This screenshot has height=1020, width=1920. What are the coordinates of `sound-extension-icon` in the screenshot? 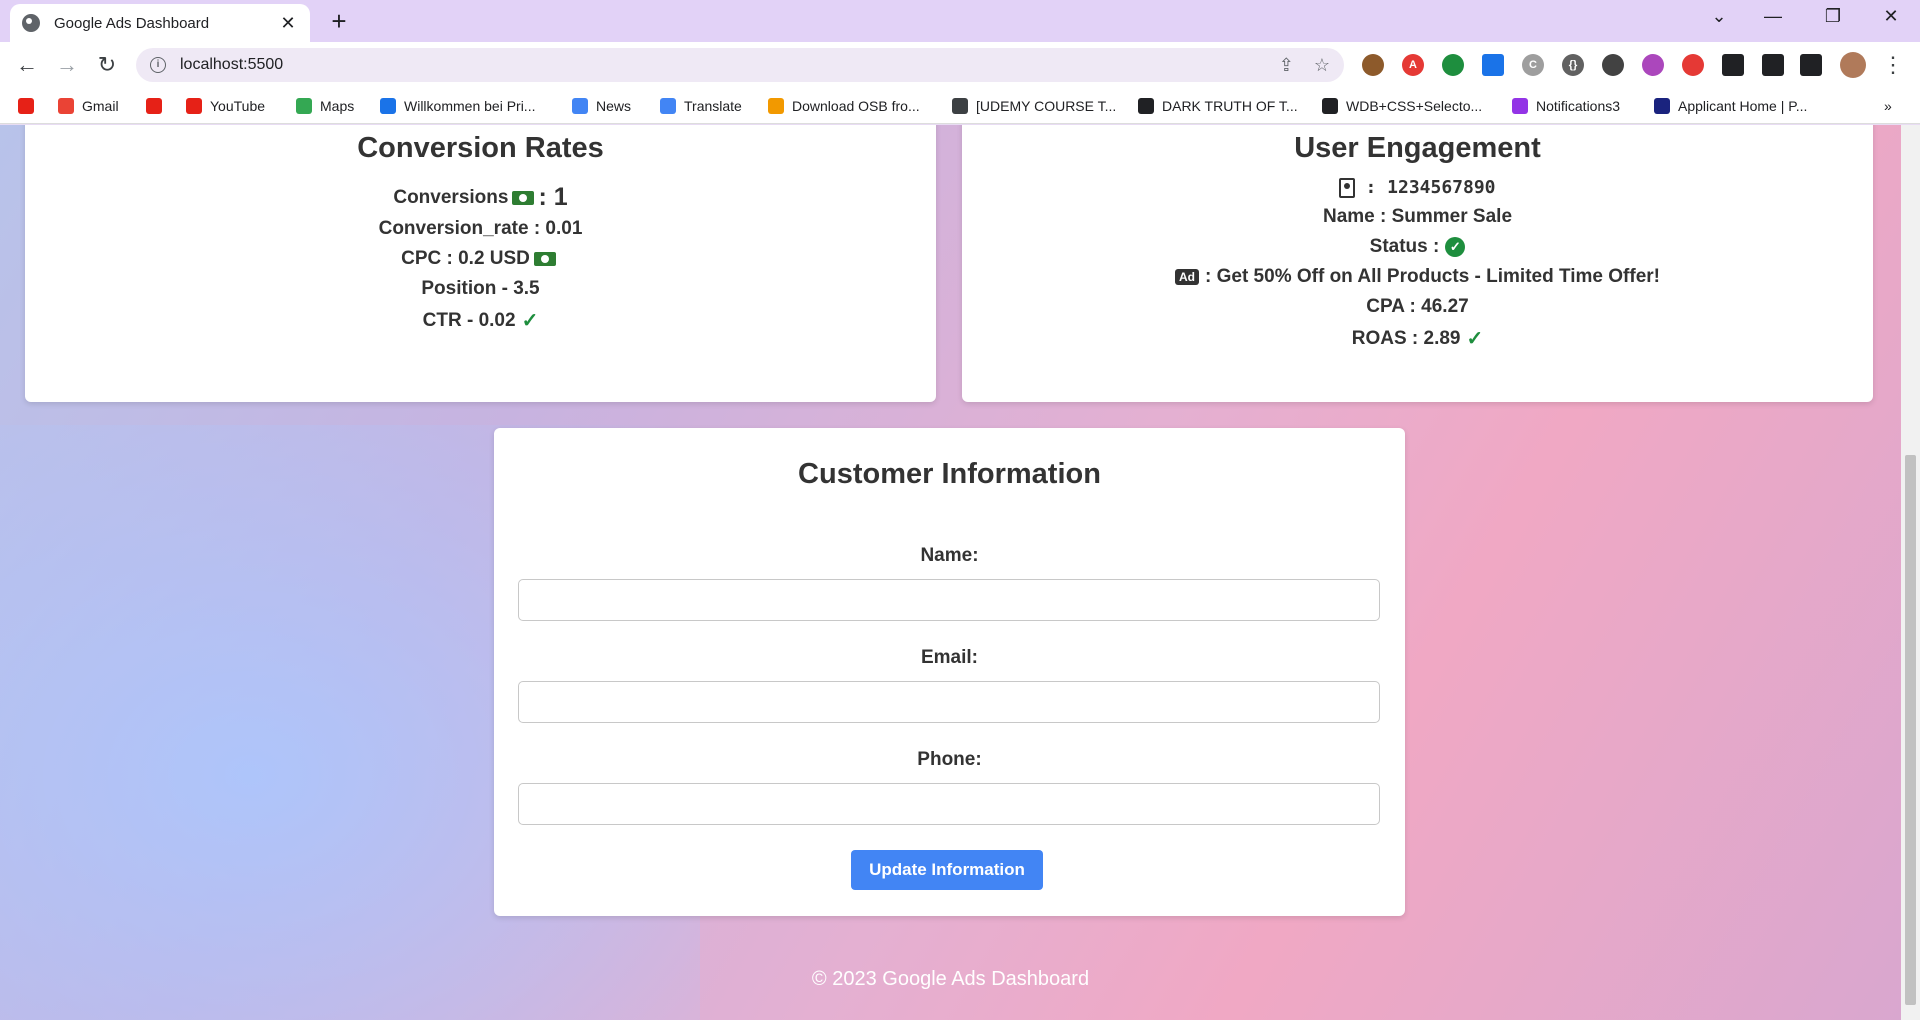 It's located at (1453, 65).